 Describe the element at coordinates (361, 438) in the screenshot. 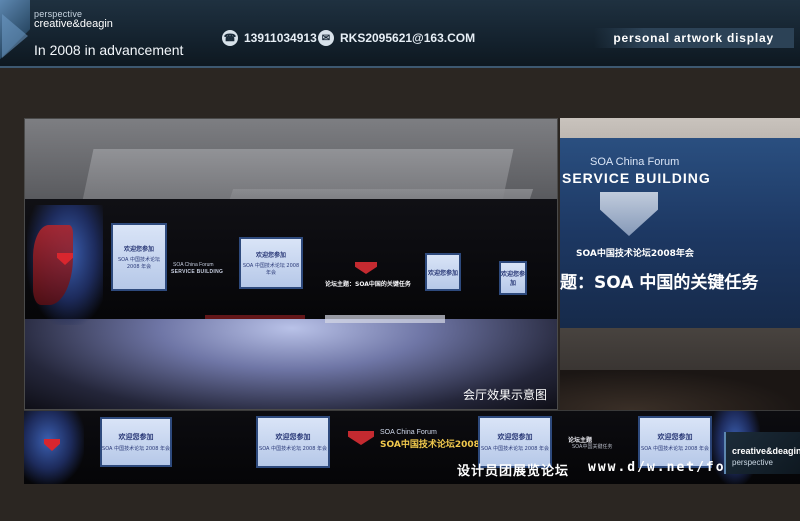

I see `superman-logo-icon` at that location.